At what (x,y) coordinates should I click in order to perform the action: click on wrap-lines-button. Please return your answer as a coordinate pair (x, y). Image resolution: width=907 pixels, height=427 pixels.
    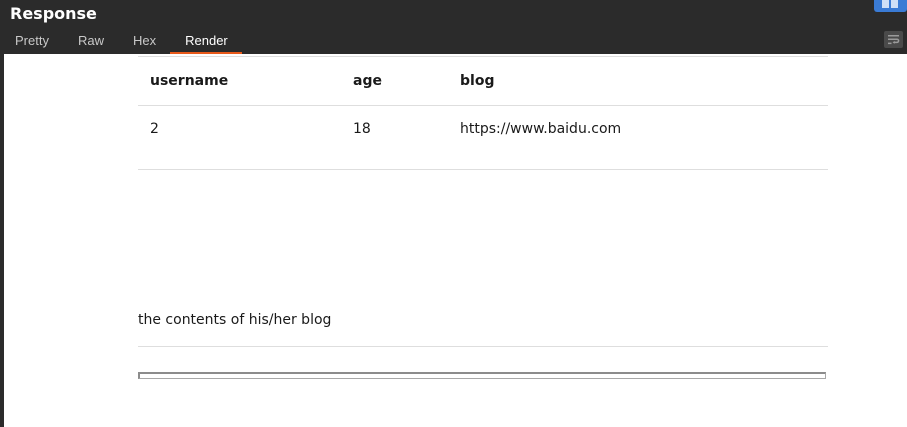
    Looking at the image, I should click on (893, 39).